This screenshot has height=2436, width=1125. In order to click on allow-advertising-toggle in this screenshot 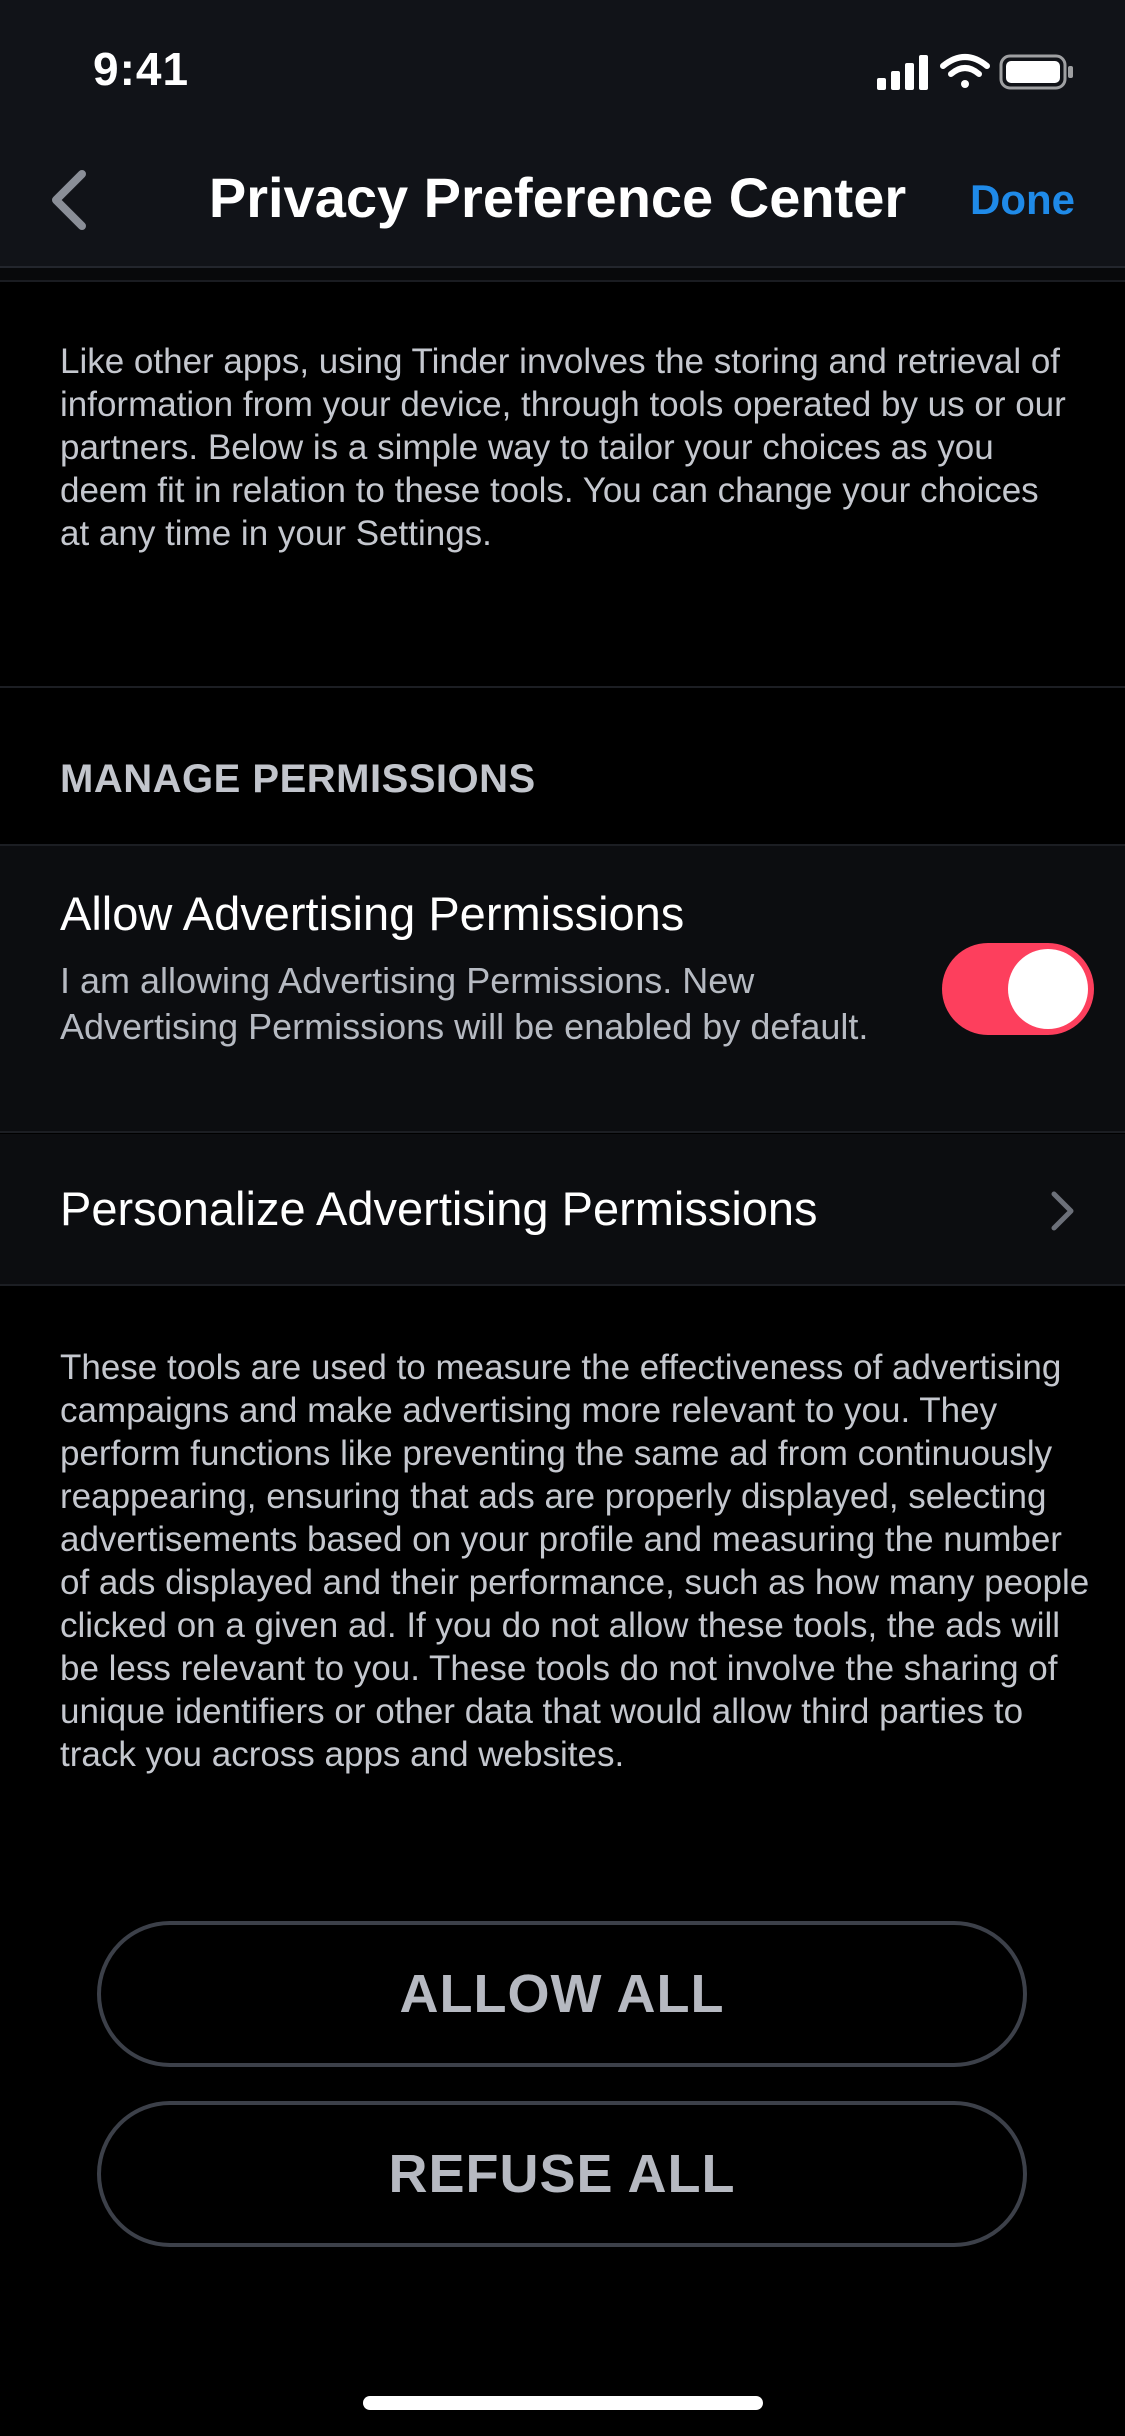, I will do `click(1018, 989)`.